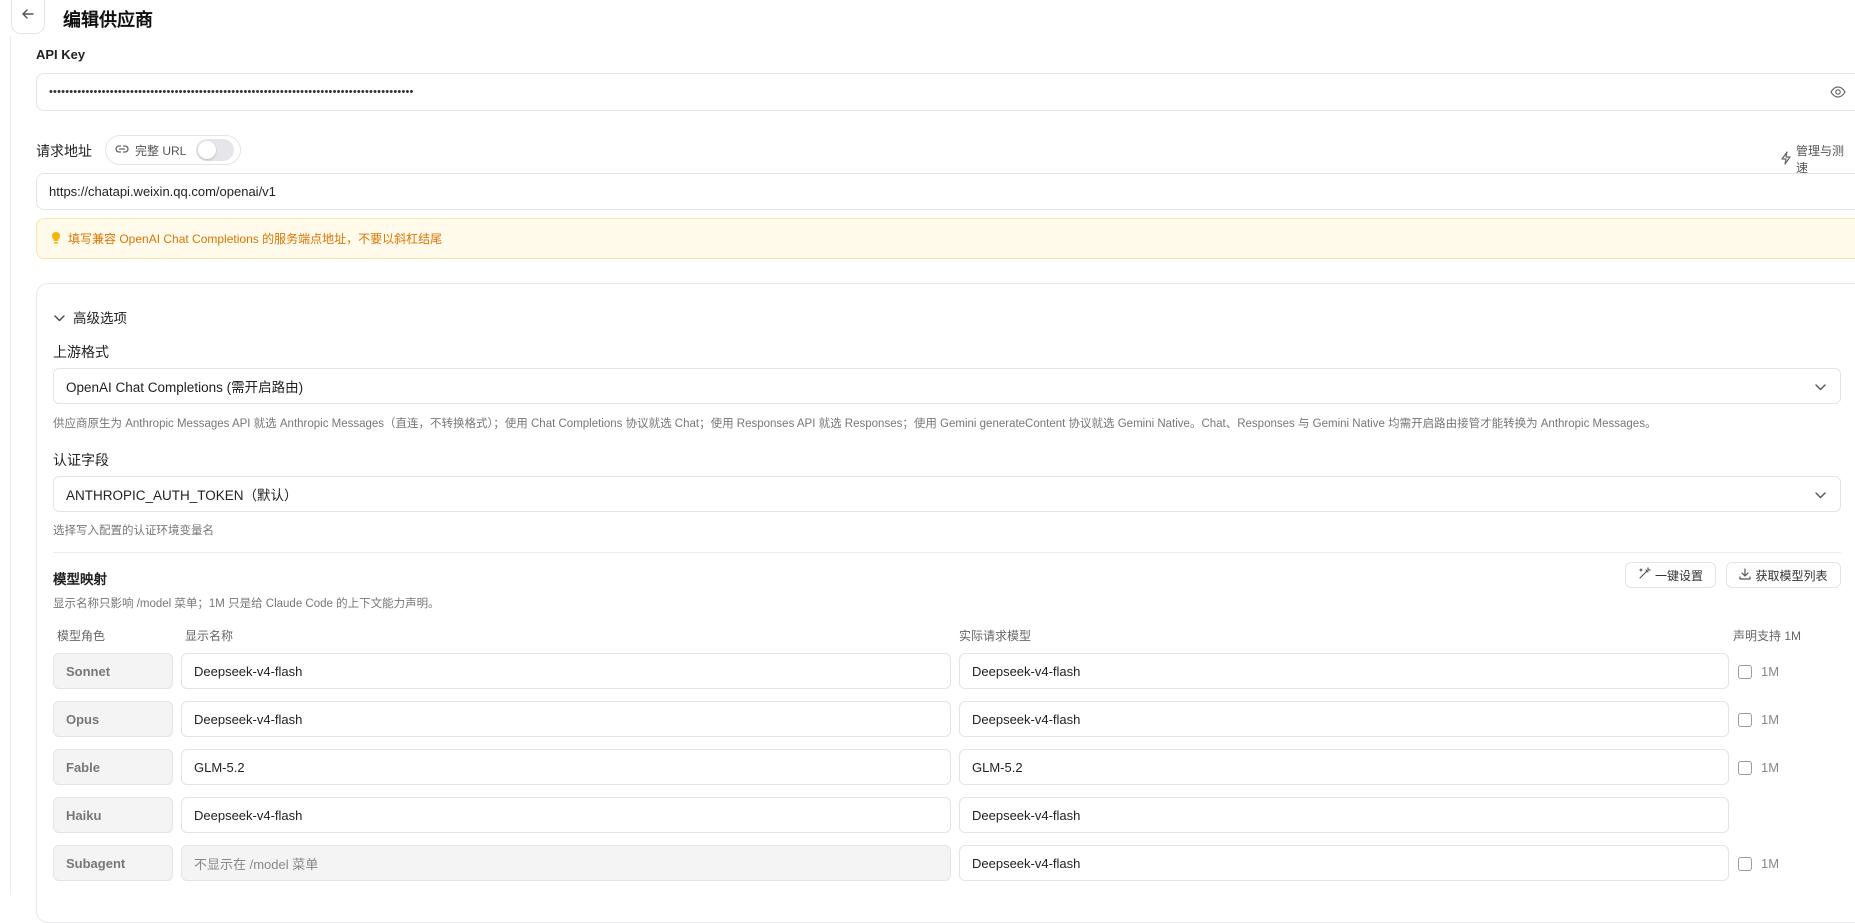 The image size is (1855, 923). I want to click on one-click-setup-button: 一键设置, so click(1670, 575).